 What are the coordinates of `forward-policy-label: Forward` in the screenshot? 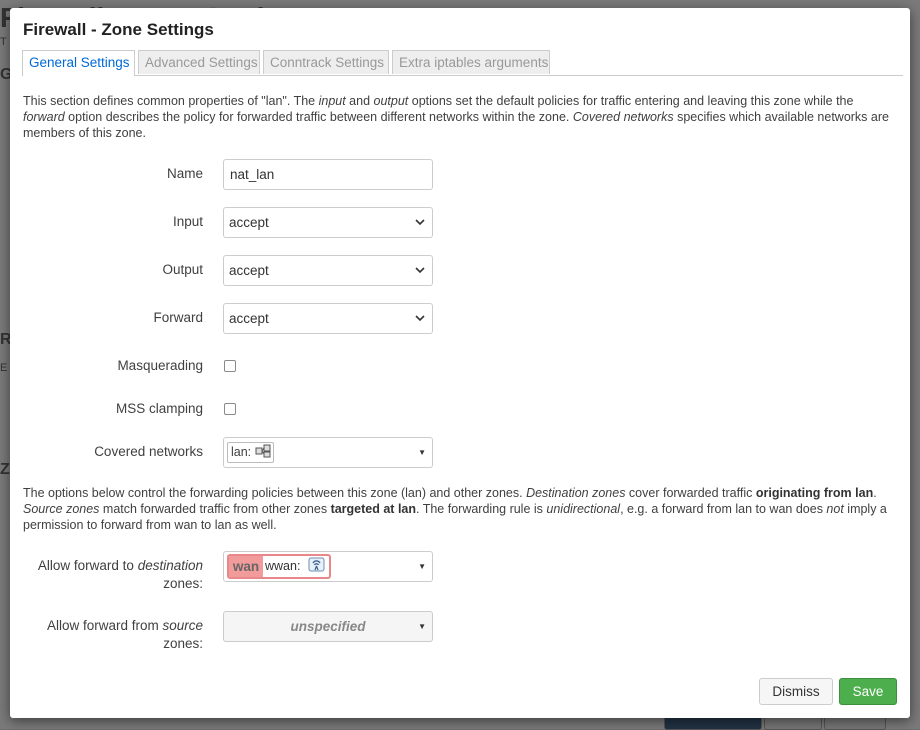 It's located at (178, 317).